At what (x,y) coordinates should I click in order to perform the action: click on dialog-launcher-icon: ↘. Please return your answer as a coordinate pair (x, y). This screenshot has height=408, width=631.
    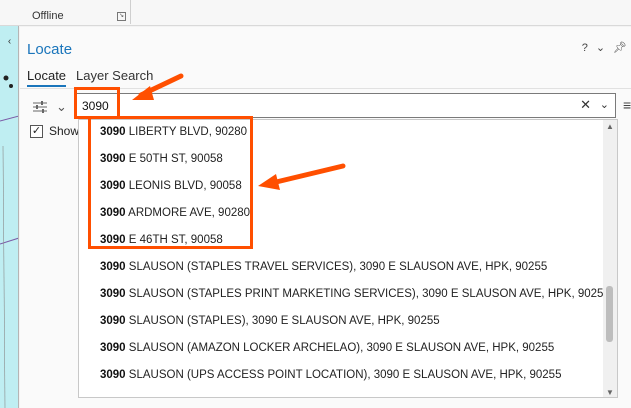
    Looking at the image, I should click on (121, 16).